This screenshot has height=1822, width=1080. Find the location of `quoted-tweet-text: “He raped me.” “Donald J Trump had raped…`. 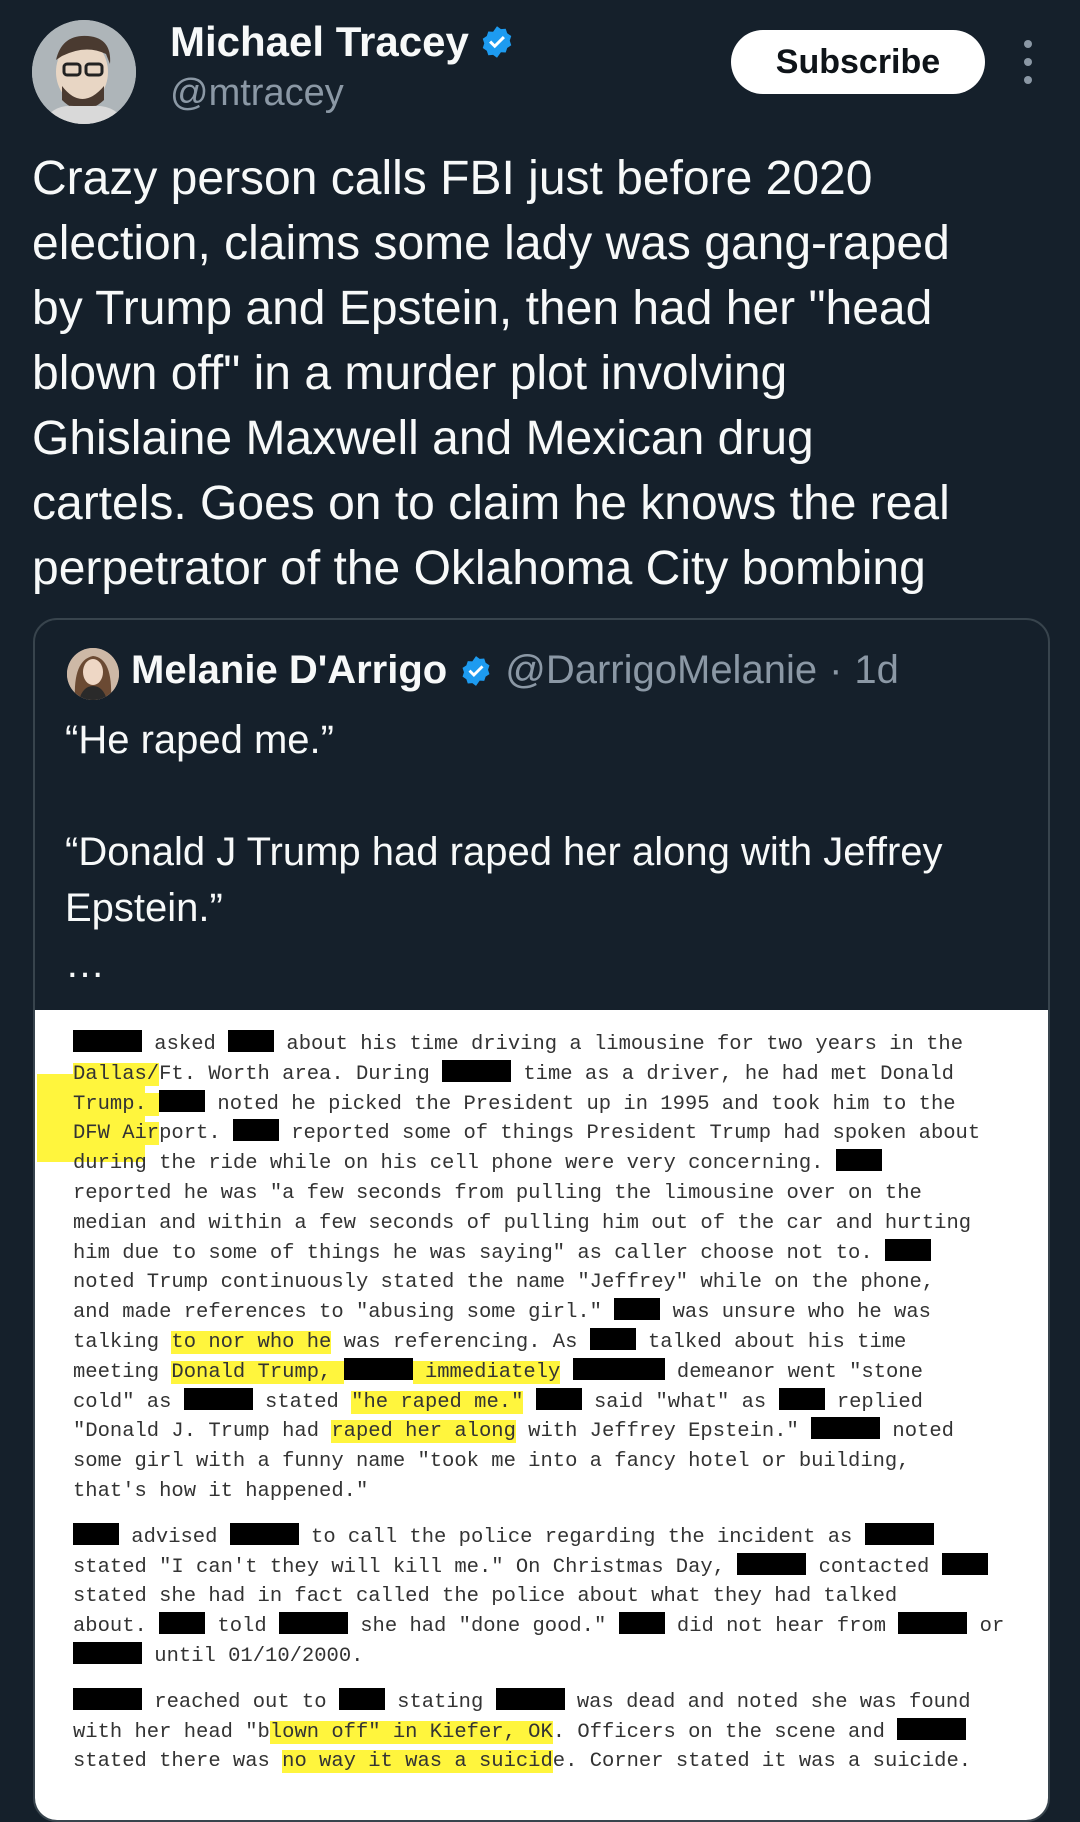

quoted-tweet-text: “He raped me.” “Donald J Trump had raped… is located at coordinates (504, 852).